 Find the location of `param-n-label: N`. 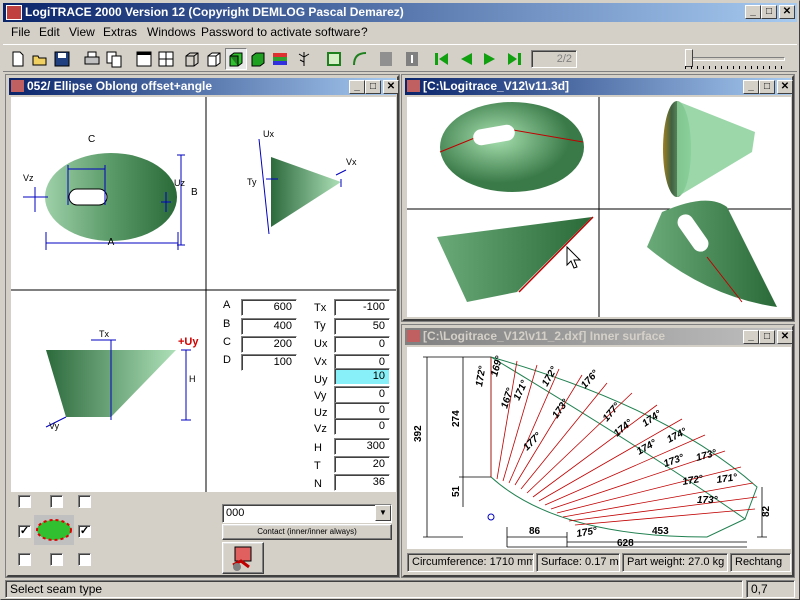

param-n-label: N is located at coordinates (318, 484).